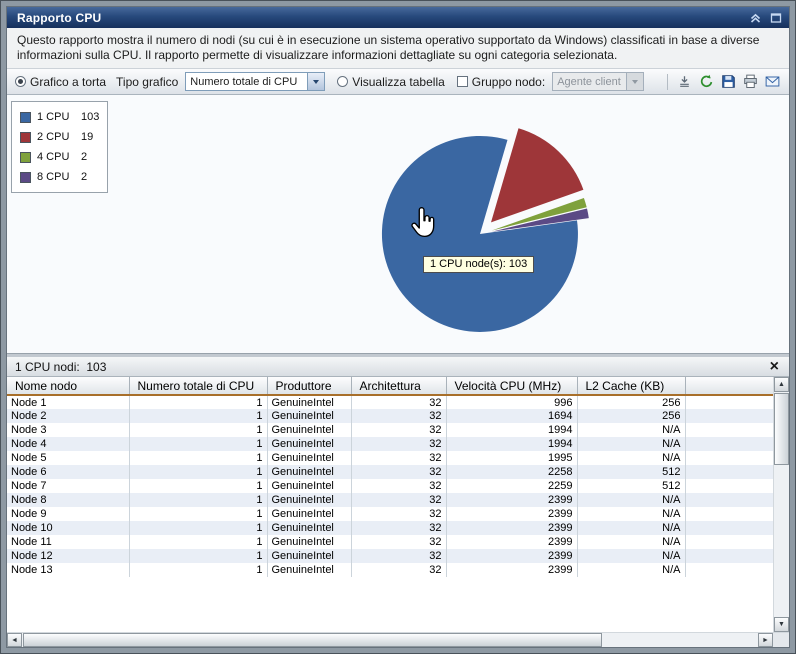 The width and height of the screenshot is (796, 654). I want to click on vertical-scrollbar: ▲ ▼, so click(781, 504).